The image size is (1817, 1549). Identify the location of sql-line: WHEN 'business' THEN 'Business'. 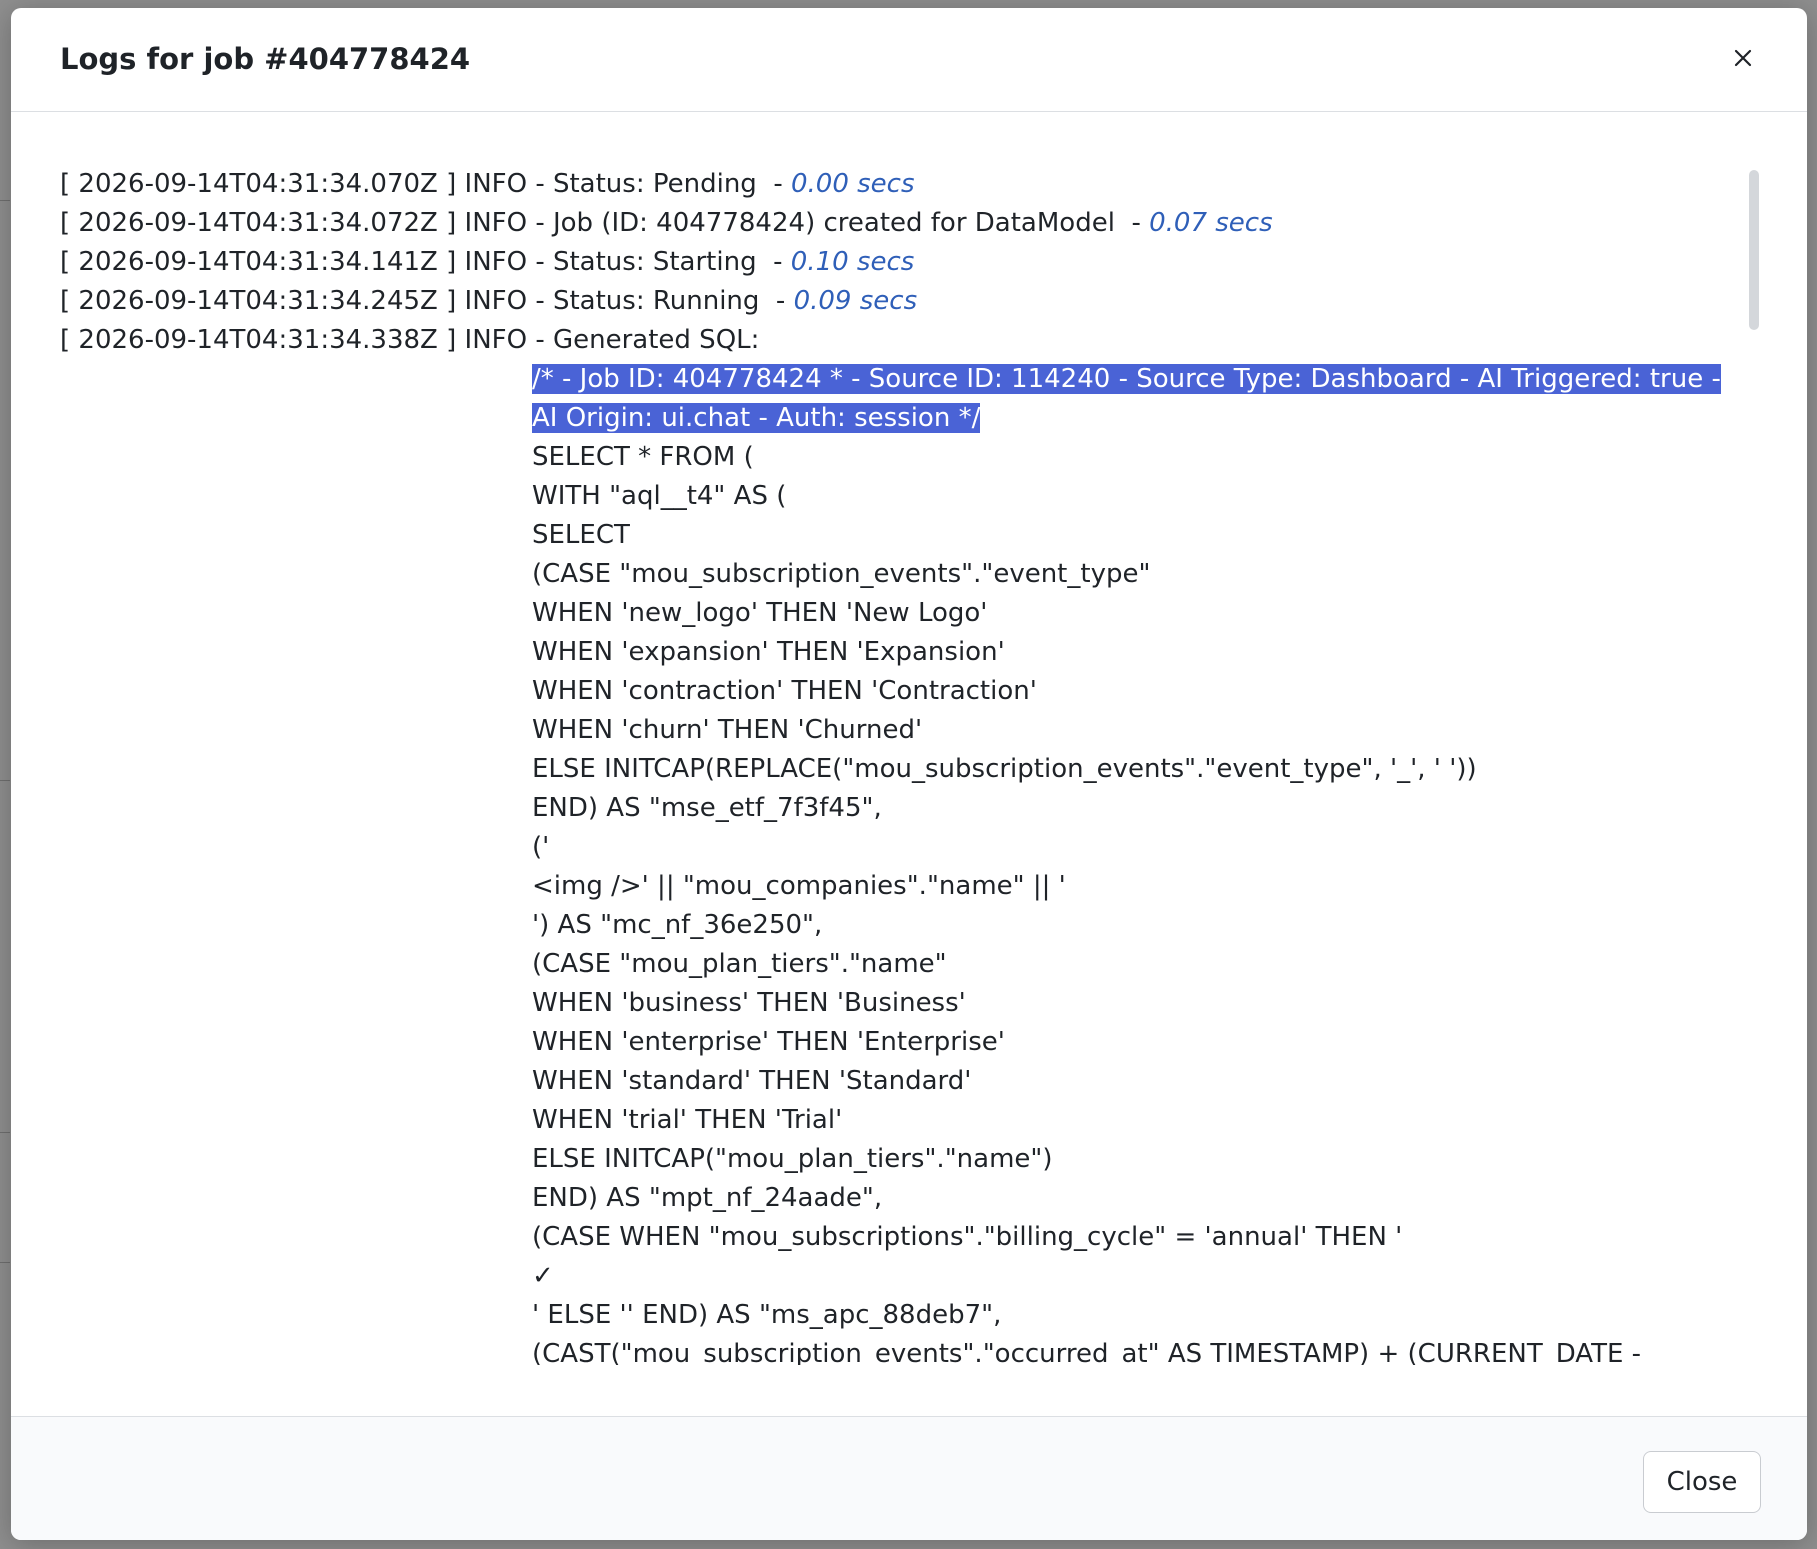
(749, 1003).